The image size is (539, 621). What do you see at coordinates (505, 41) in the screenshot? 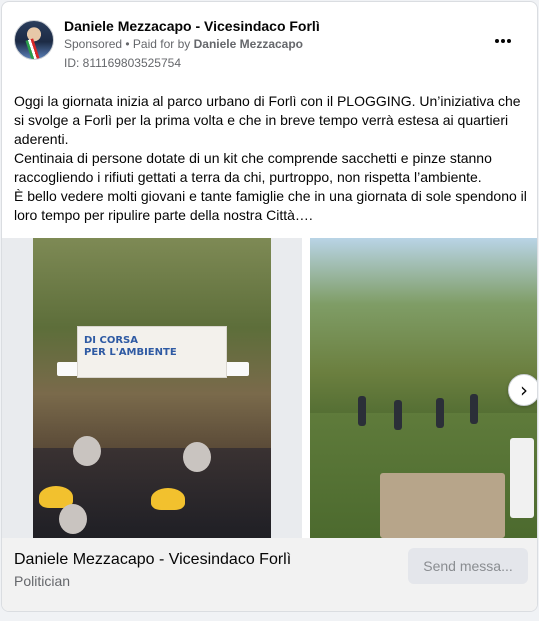
I see `ellipsis-icon` at bounding box center [505, 41].